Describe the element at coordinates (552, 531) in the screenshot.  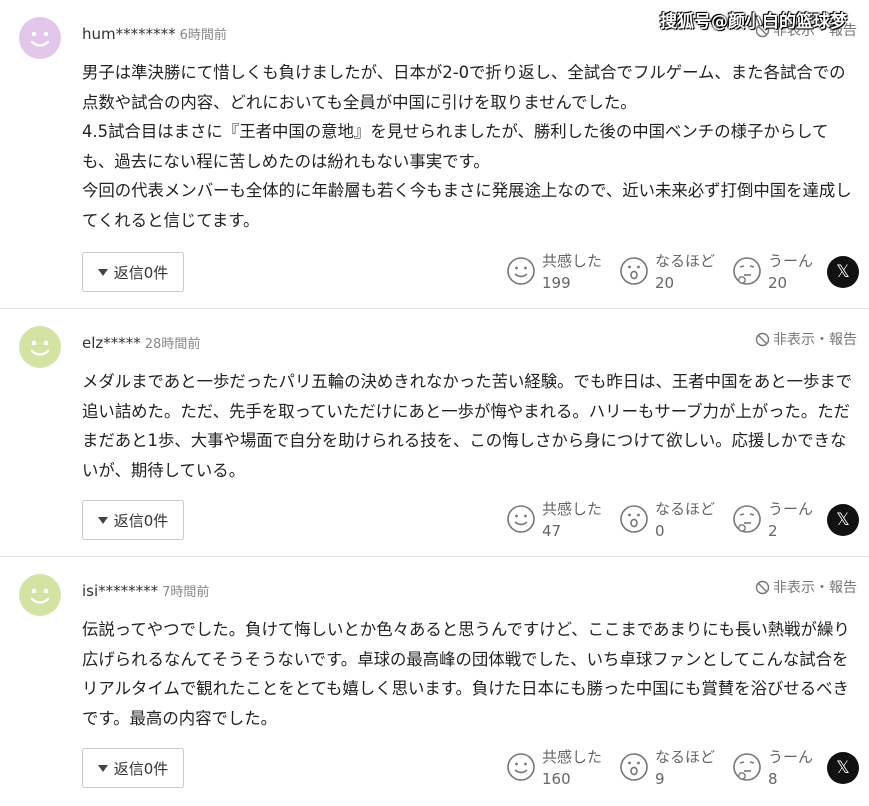
I see `reaction-count: 47` at that location.